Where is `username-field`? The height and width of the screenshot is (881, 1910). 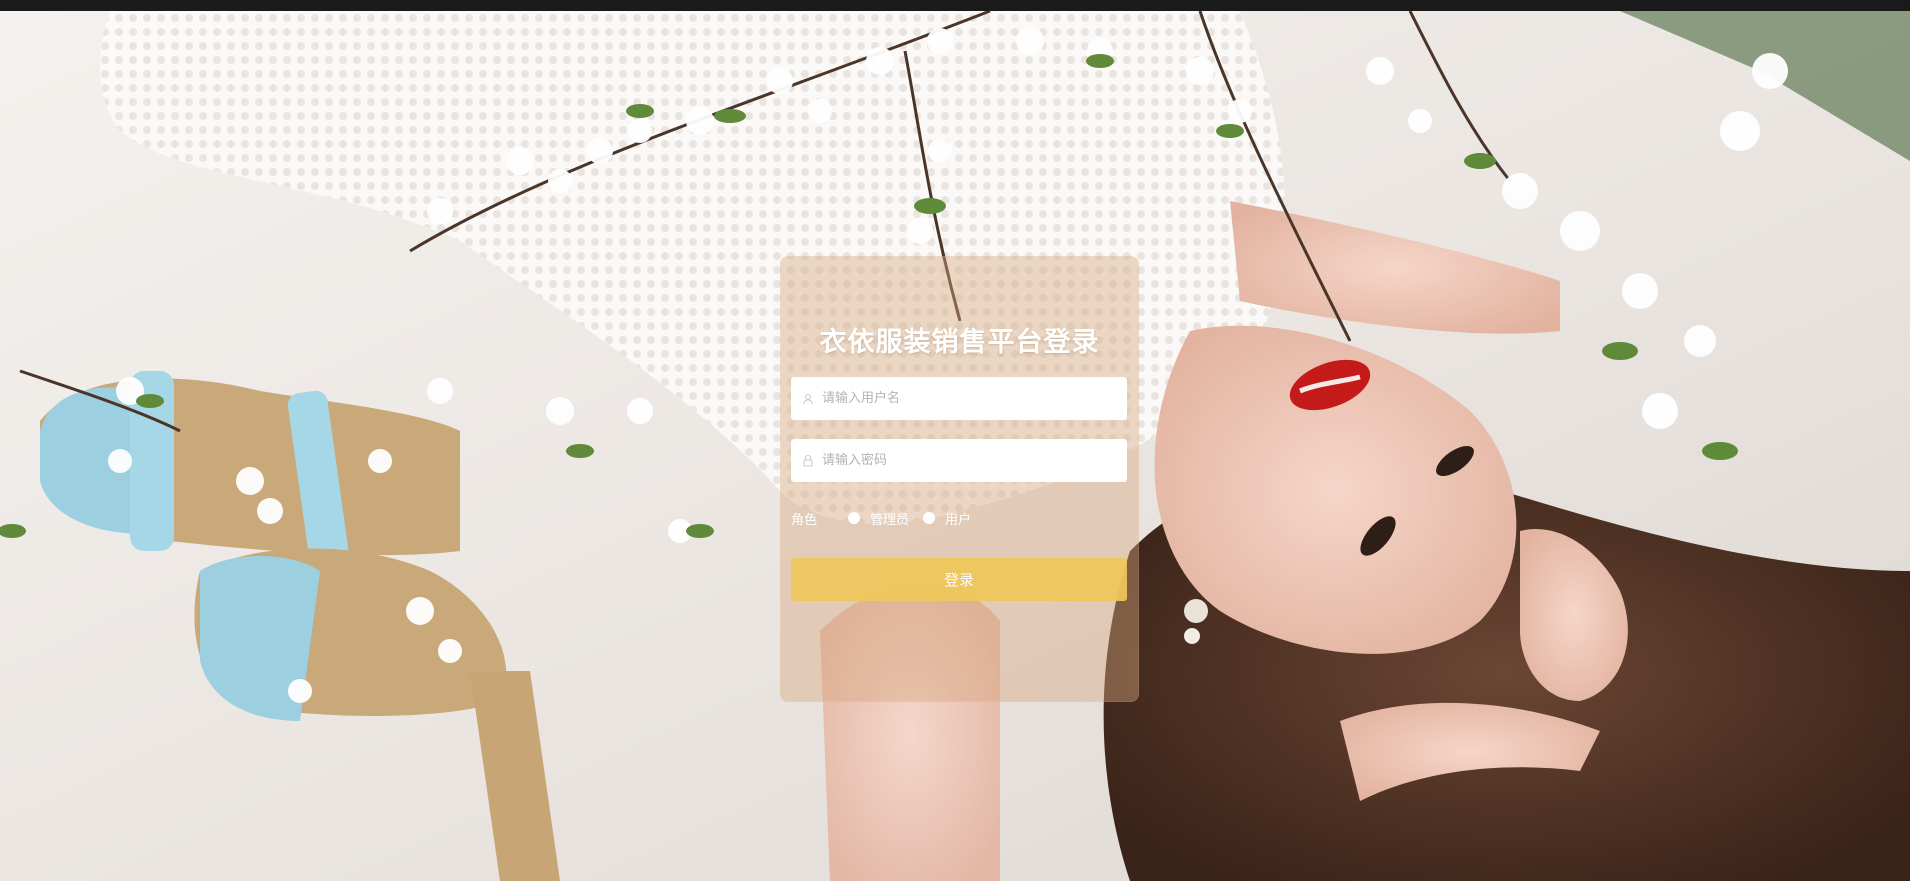 username-field is located at coordinates (959, 398).